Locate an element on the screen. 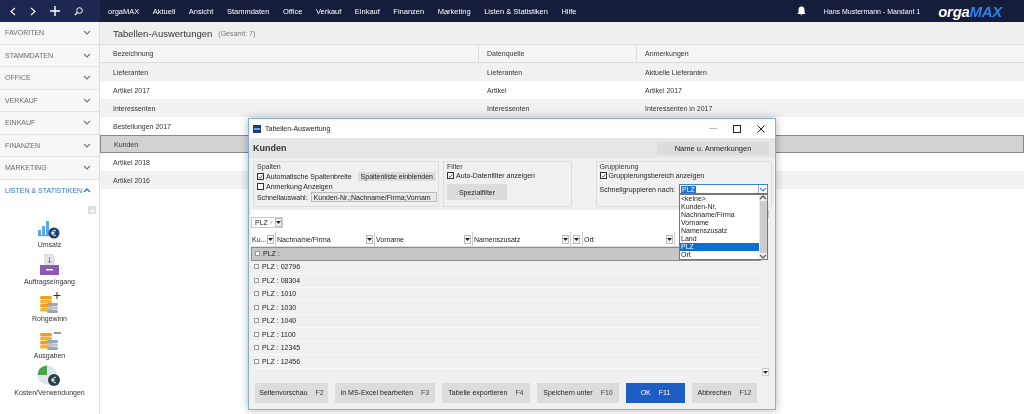  page-title: Tabellen-Auswertungen is located at coordinates (163, 33).